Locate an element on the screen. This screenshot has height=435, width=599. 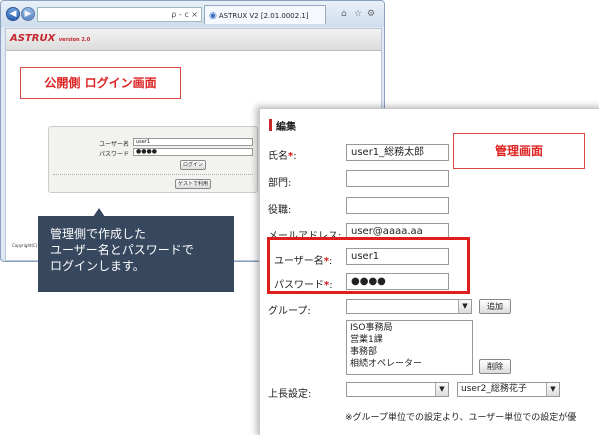
admin-username-label: ユーザー名*: is located at coordinates (303, 259).